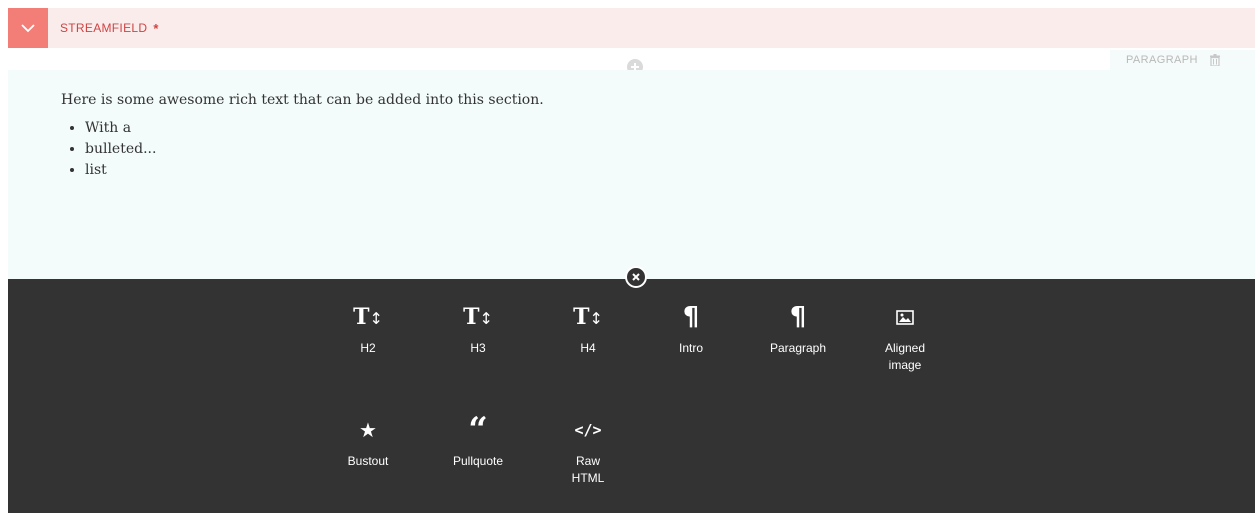 The height and width of the screenshot is (513, 1255). What do you see at coordinates (1159, 4) in the screenshot?
I see `header-gap` at bounding box center [1159, 4].